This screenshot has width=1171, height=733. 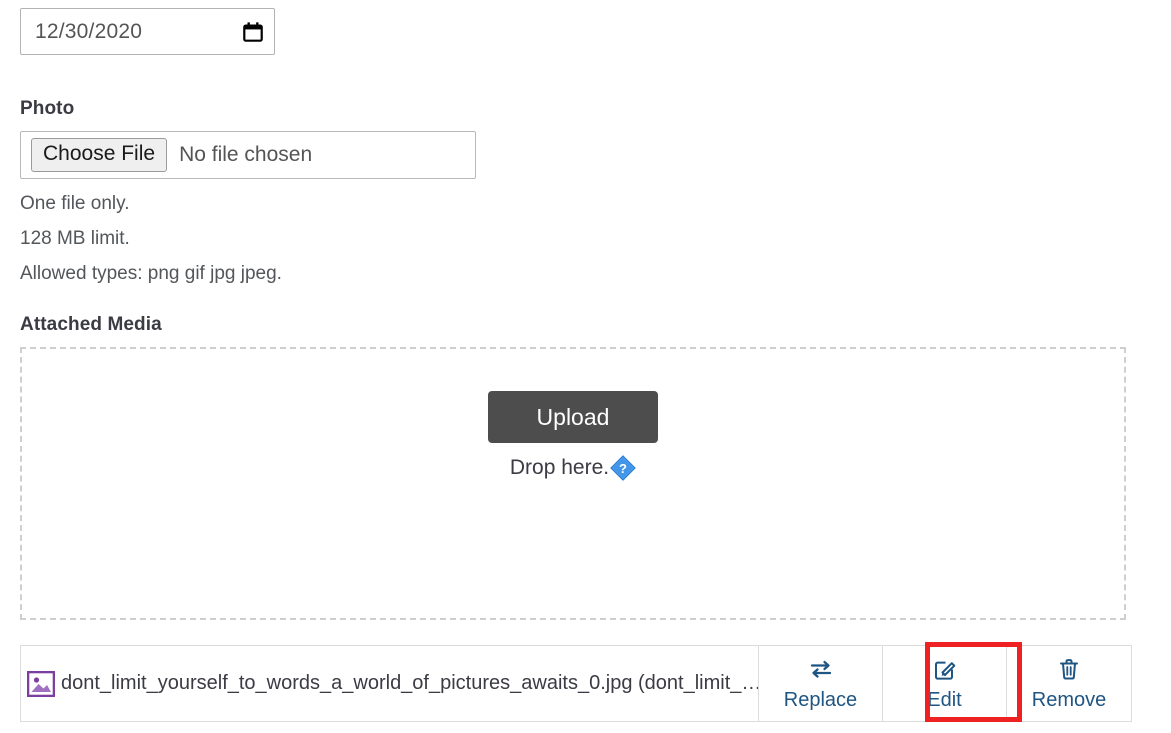 What do you see at coordinates (75, 238) in the screenshot?
I see `help-text-size-limit: 128 MB limit.` at bounding box center [75, 238].